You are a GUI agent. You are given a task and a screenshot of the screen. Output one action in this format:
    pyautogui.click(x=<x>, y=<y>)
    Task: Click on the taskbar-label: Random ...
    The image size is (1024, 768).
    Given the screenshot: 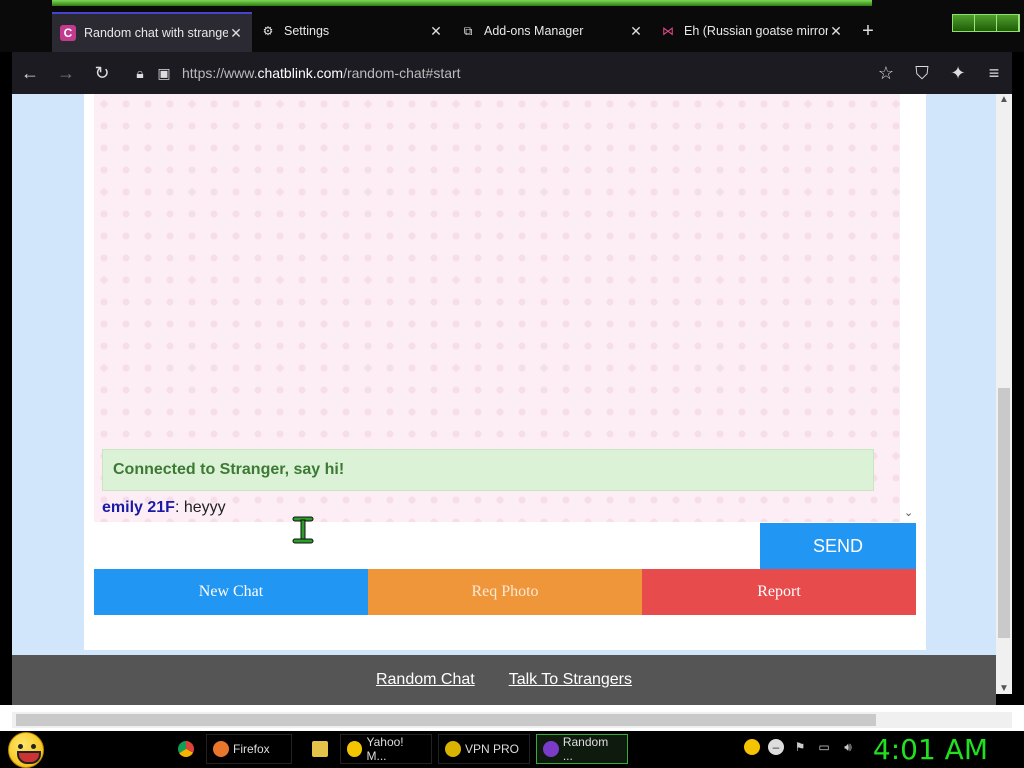 What is the action you would take?
    pyautogui.click(x=585, y=749)
    